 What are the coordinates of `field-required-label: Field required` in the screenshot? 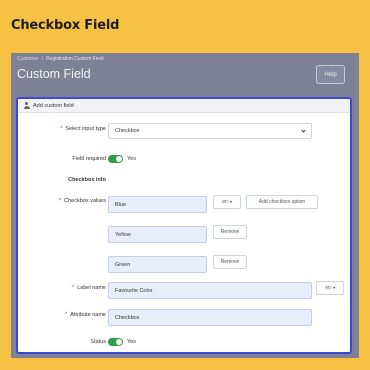 It's located at (89, 159).